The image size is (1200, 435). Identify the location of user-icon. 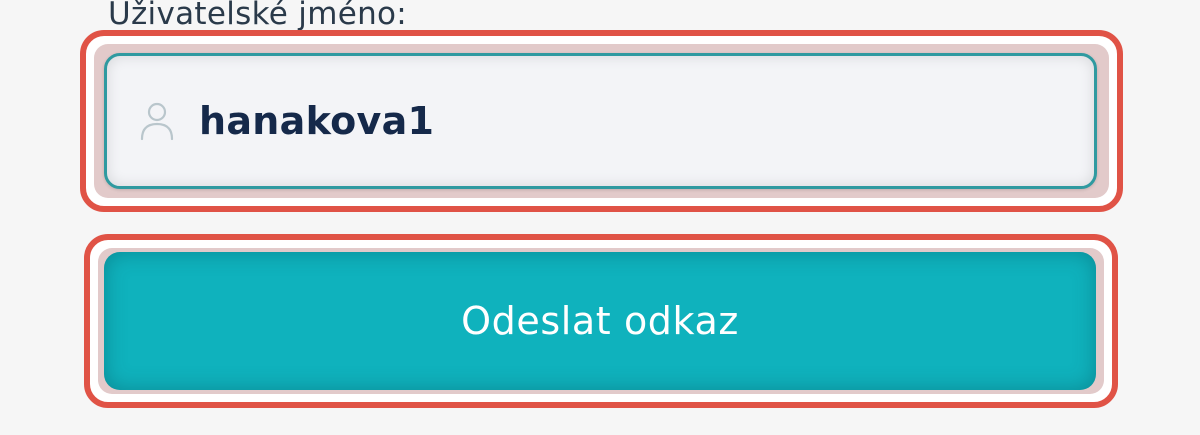
(157, 121).